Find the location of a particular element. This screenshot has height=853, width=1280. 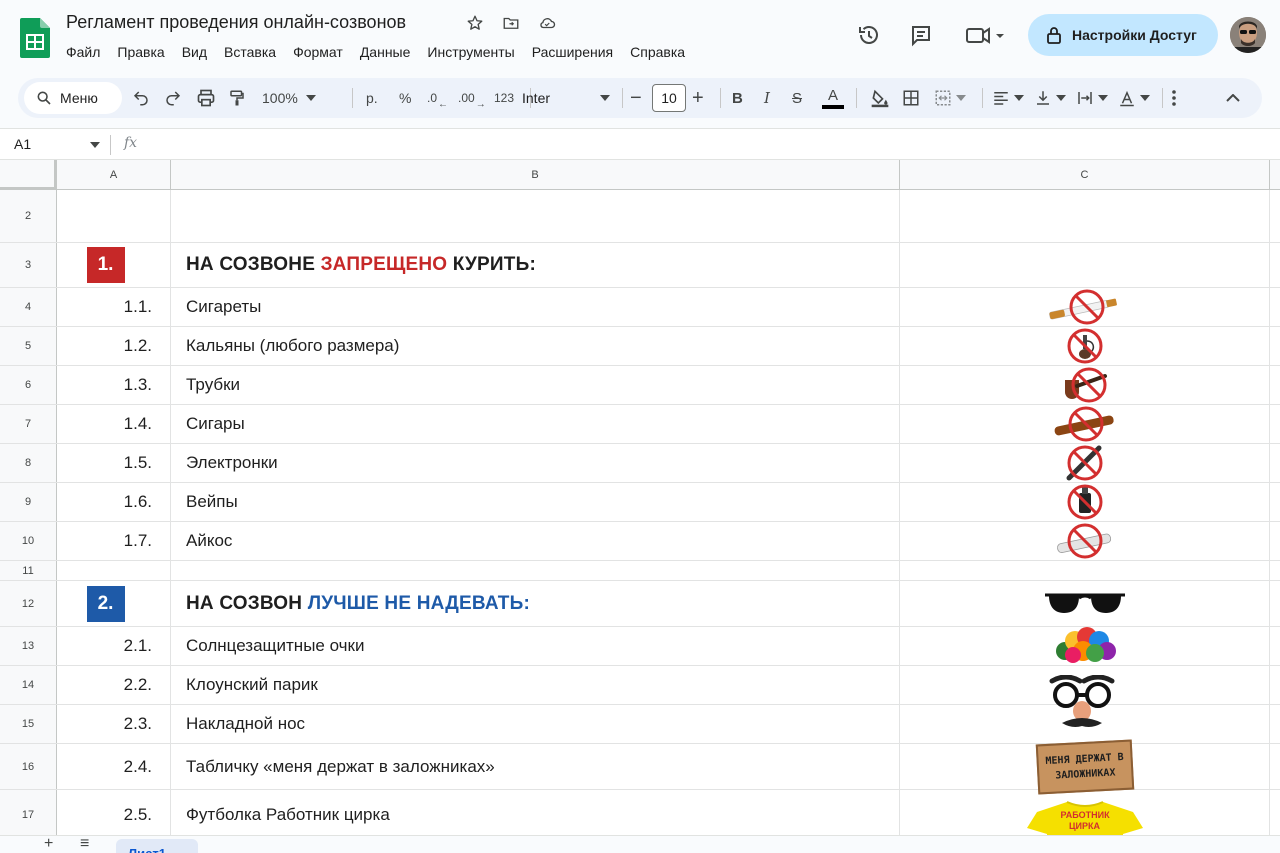

cell-b: Табличку «меня держат в заложниках» is located at coordinates (535, 766).